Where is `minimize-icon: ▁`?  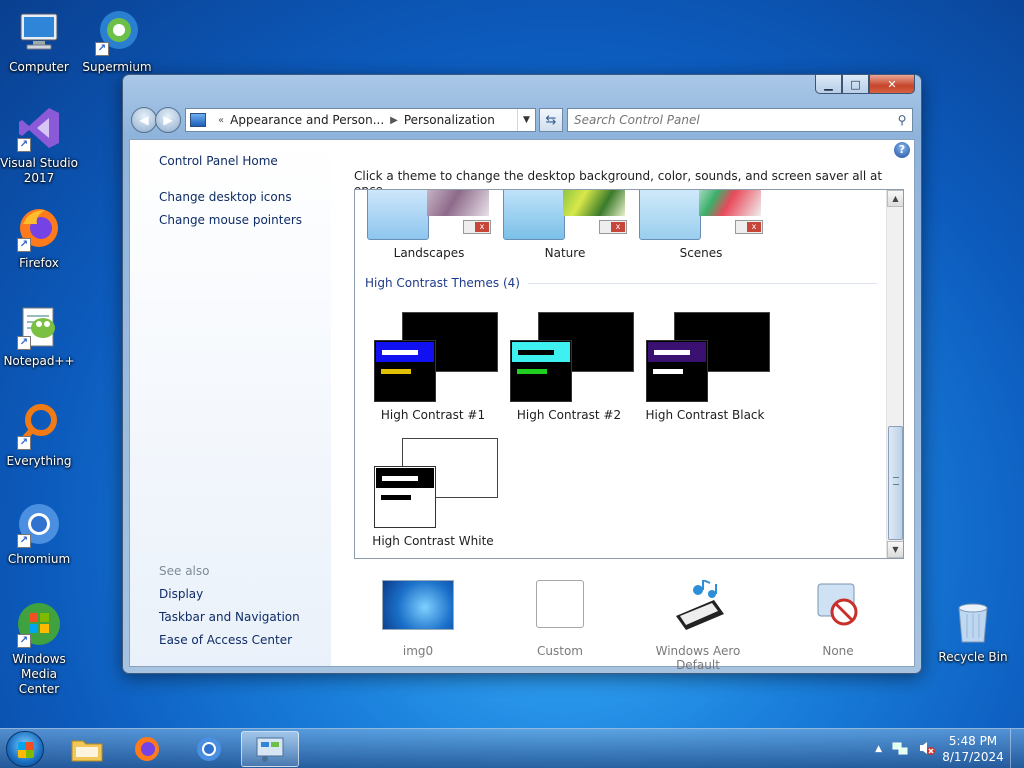
minimize-icon: ▁ is located at coordinates (828, 84).